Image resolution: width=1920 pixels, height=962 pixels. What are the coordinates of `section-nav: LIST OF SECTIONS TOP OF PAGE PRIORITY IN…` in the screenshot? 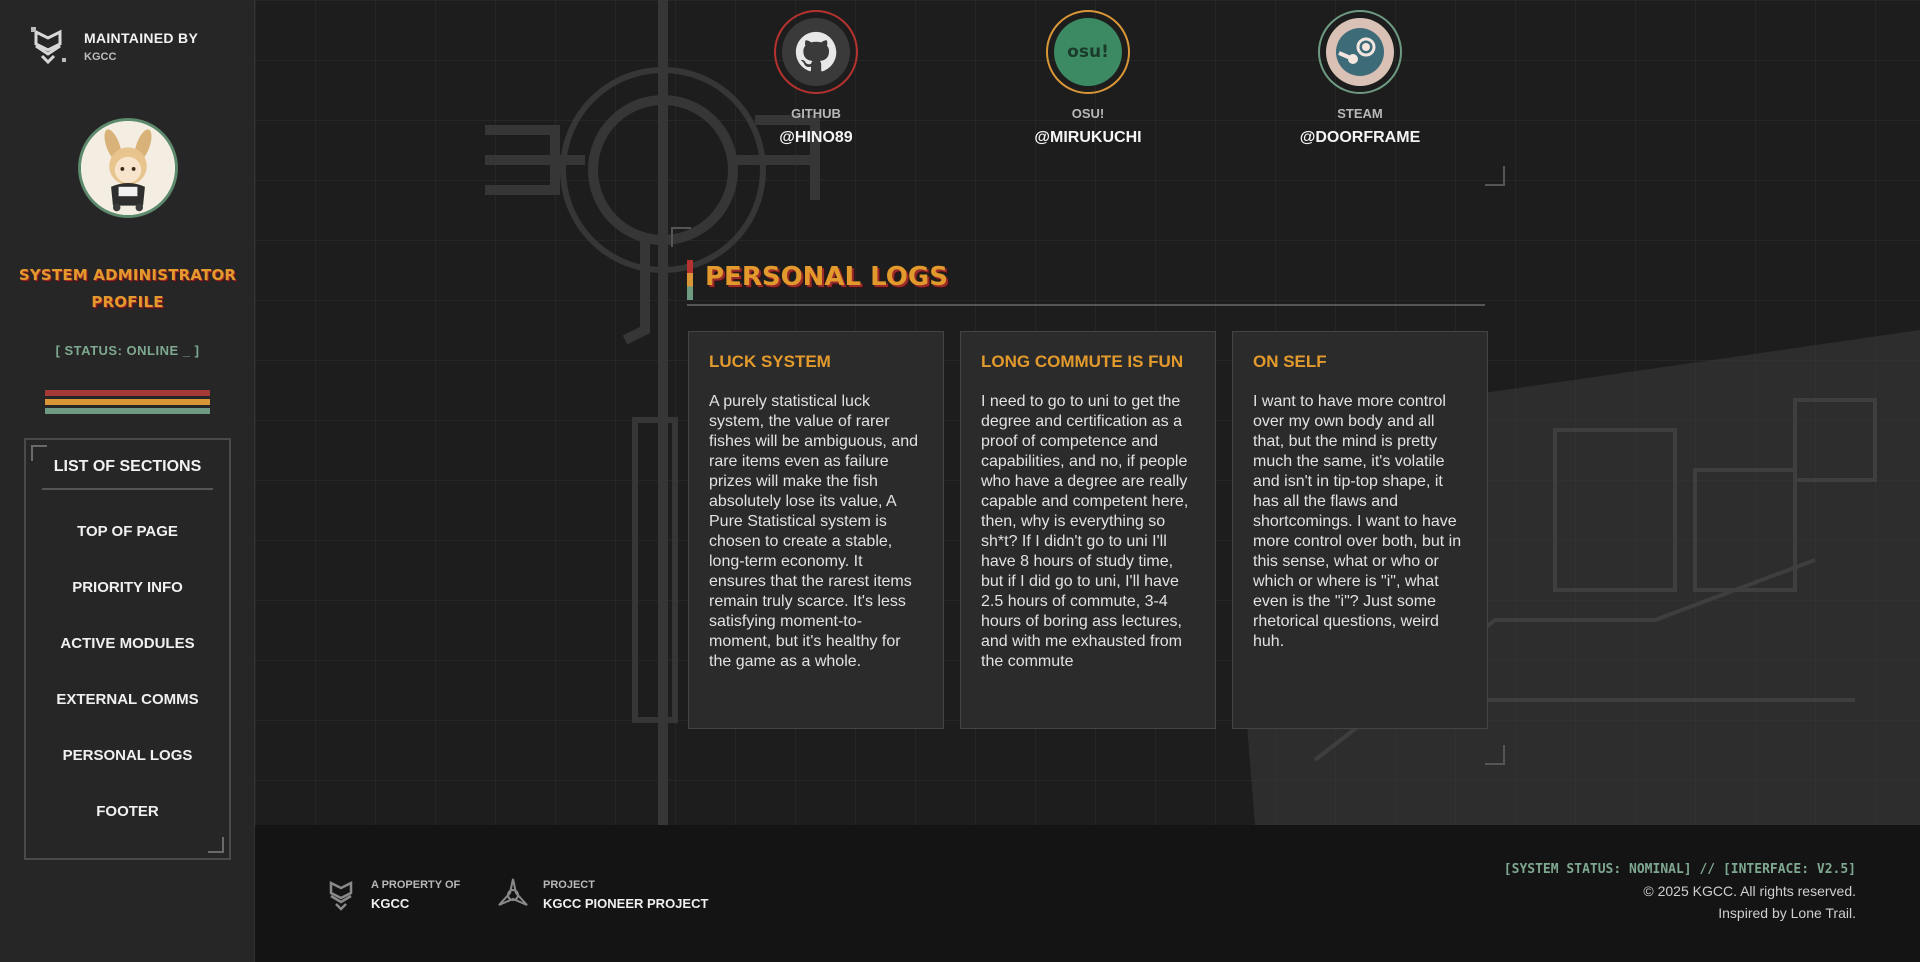 It's located at (127, 649).